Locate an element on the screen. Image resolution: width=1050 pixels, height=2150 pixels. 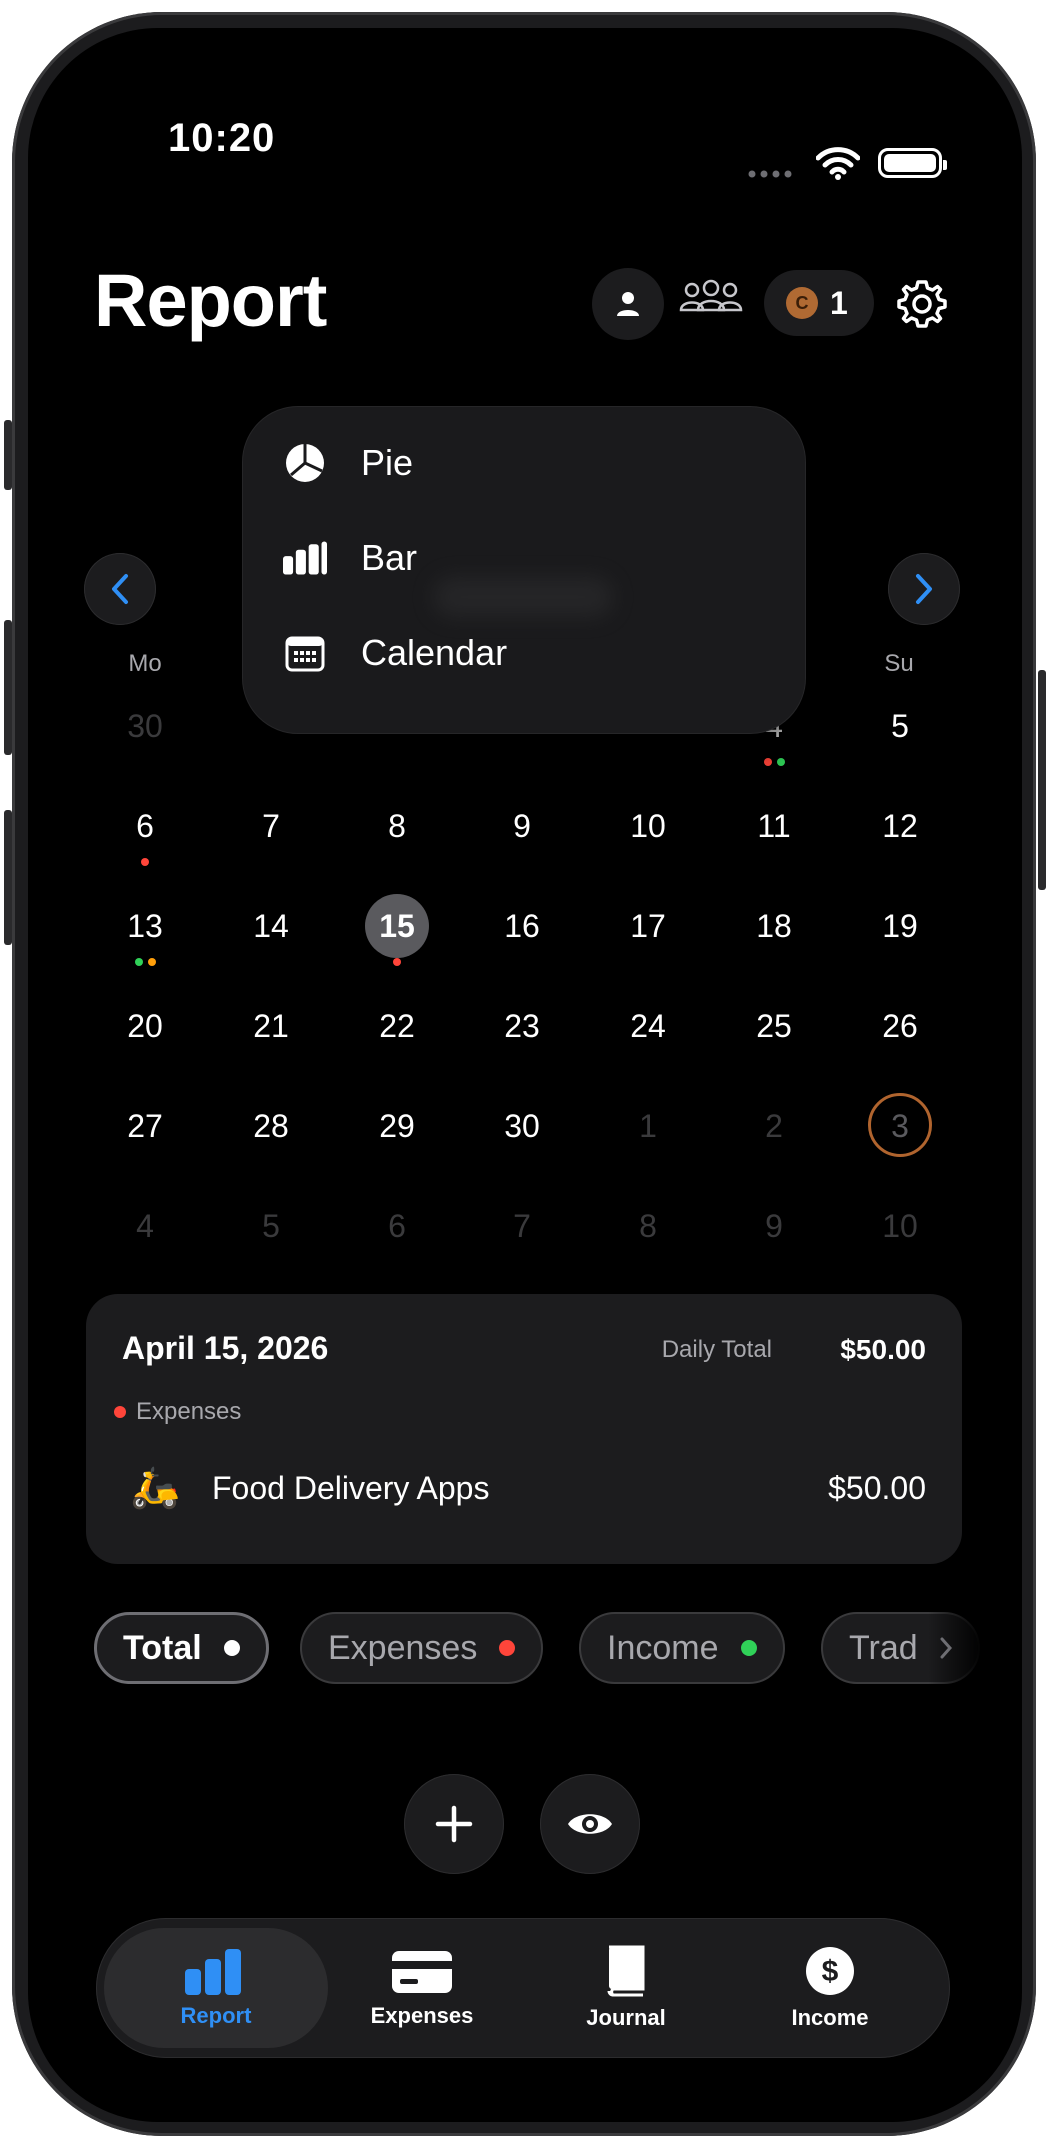
settings-button is located at coordinates (922, 306).